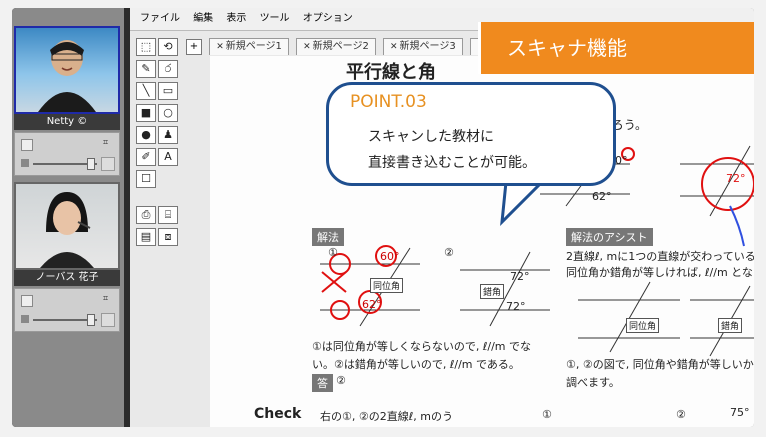  Describe the element at coordinates (67, 154) in the screenshot. I see `participant-controls-1: ⌗` at that location.